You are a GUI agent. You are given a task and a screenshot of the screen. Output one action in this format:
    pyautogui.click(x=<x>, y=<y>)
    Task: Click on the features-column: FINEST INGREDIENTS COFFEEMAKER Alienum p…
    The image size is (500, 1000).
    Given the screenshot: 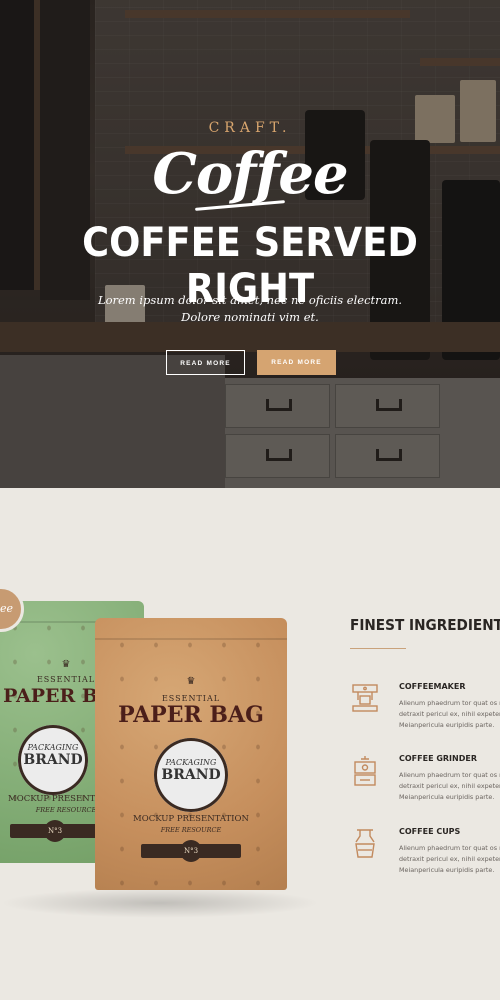 What is the action you would take?
    pyautogui.click(x=425, y=745)
    